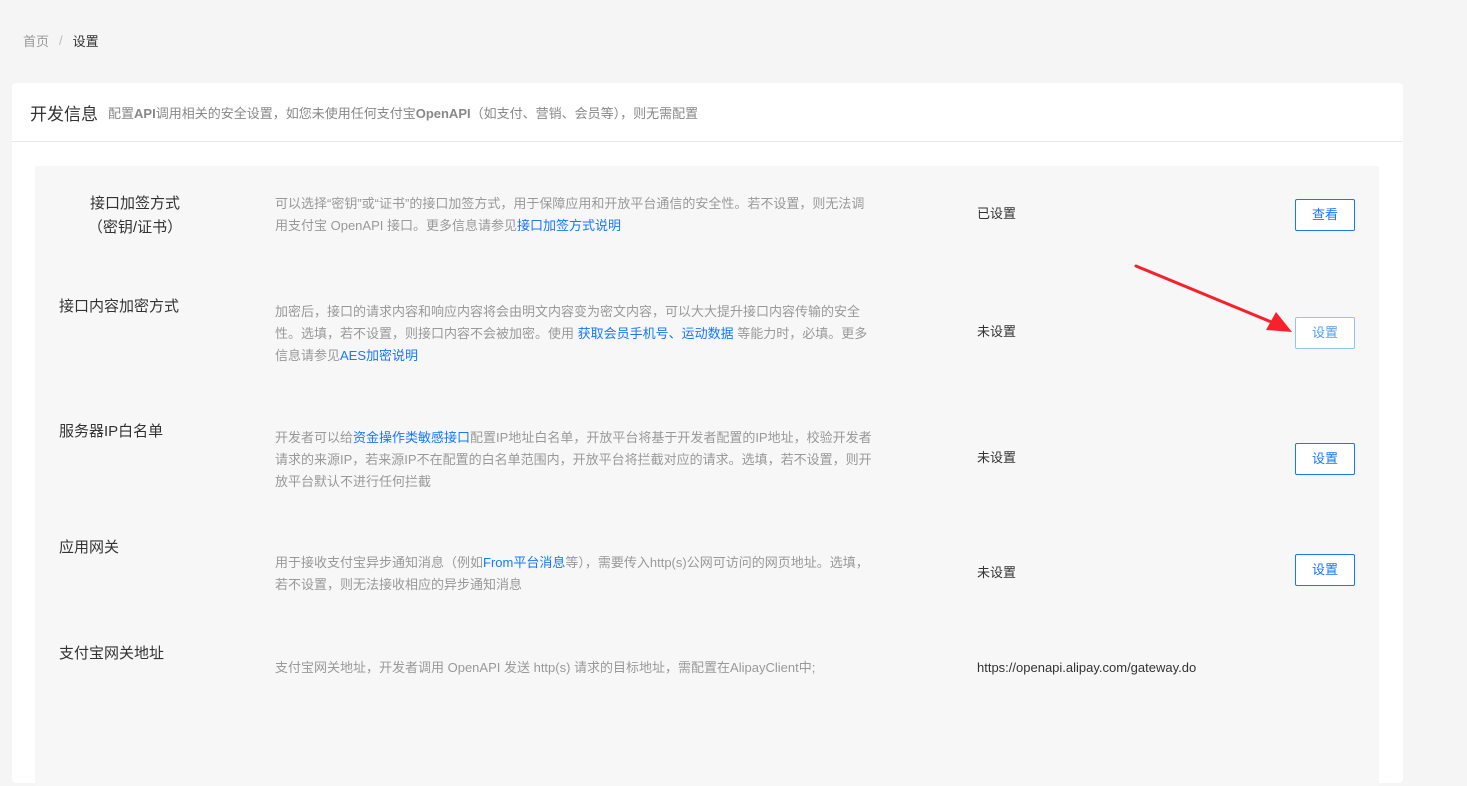 This screenshot has height=786, width=1467. What do you see at coordinates (85, 41) in the screenshot?
I see `breadcrumb-current: 设置` at bounding box center [85, 41].